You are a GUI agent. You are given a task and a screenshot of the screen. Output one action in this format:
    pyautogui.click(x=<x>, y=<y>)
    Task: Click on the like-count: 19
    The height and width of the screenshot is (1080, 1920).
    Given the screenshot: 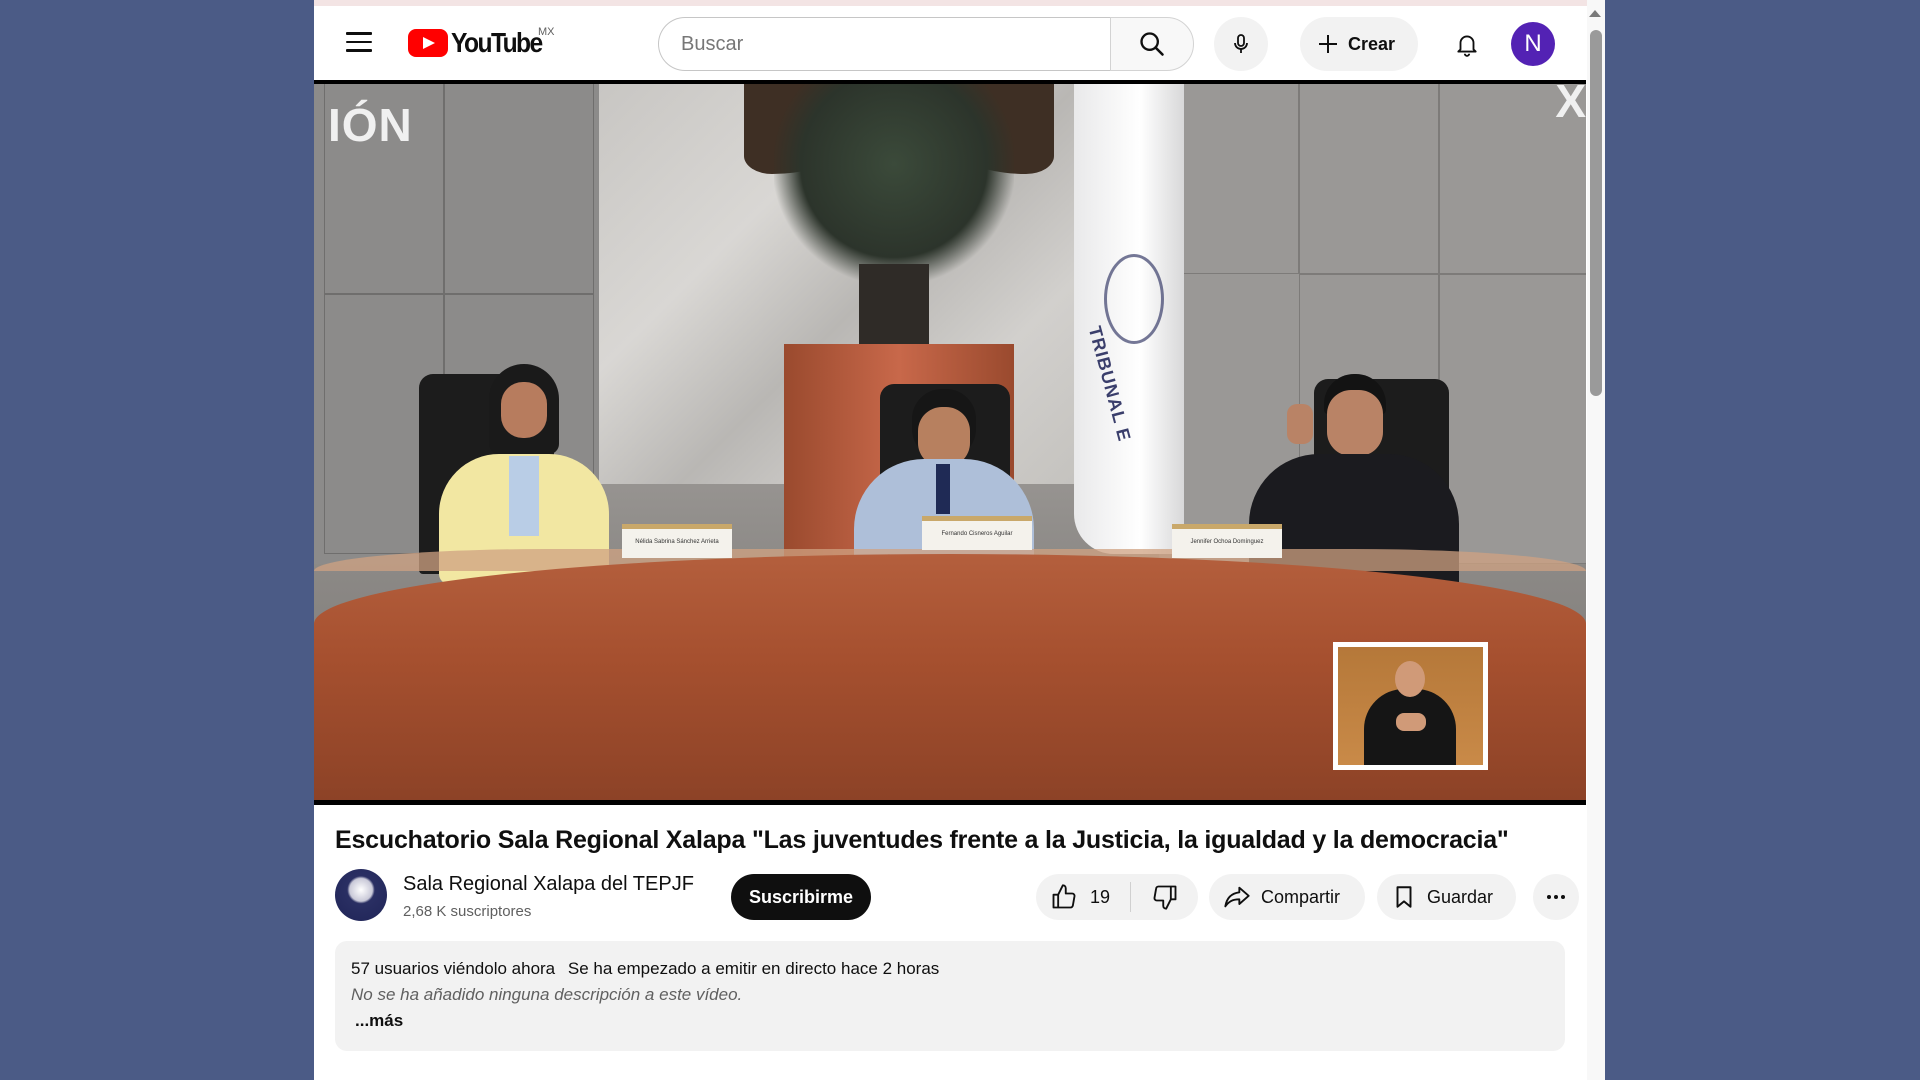 What is the action you would take?
    pyautogui.click(x=1100, y=896)
    